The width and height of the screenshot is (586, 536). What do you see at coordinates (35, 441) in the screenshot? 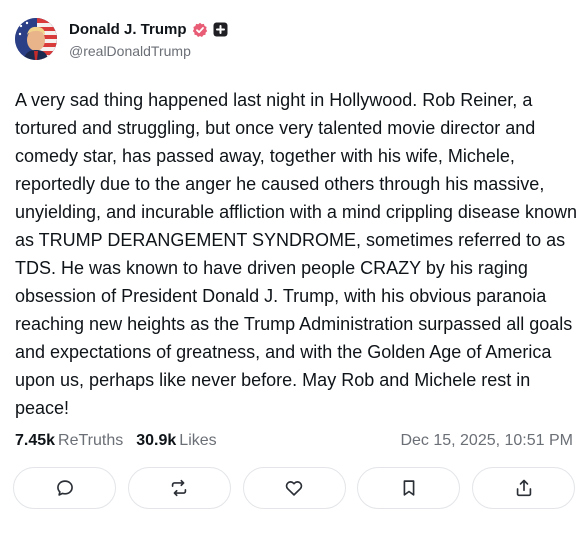
I see `retruths-count: 7.45k` at bounding box center [35, 441].